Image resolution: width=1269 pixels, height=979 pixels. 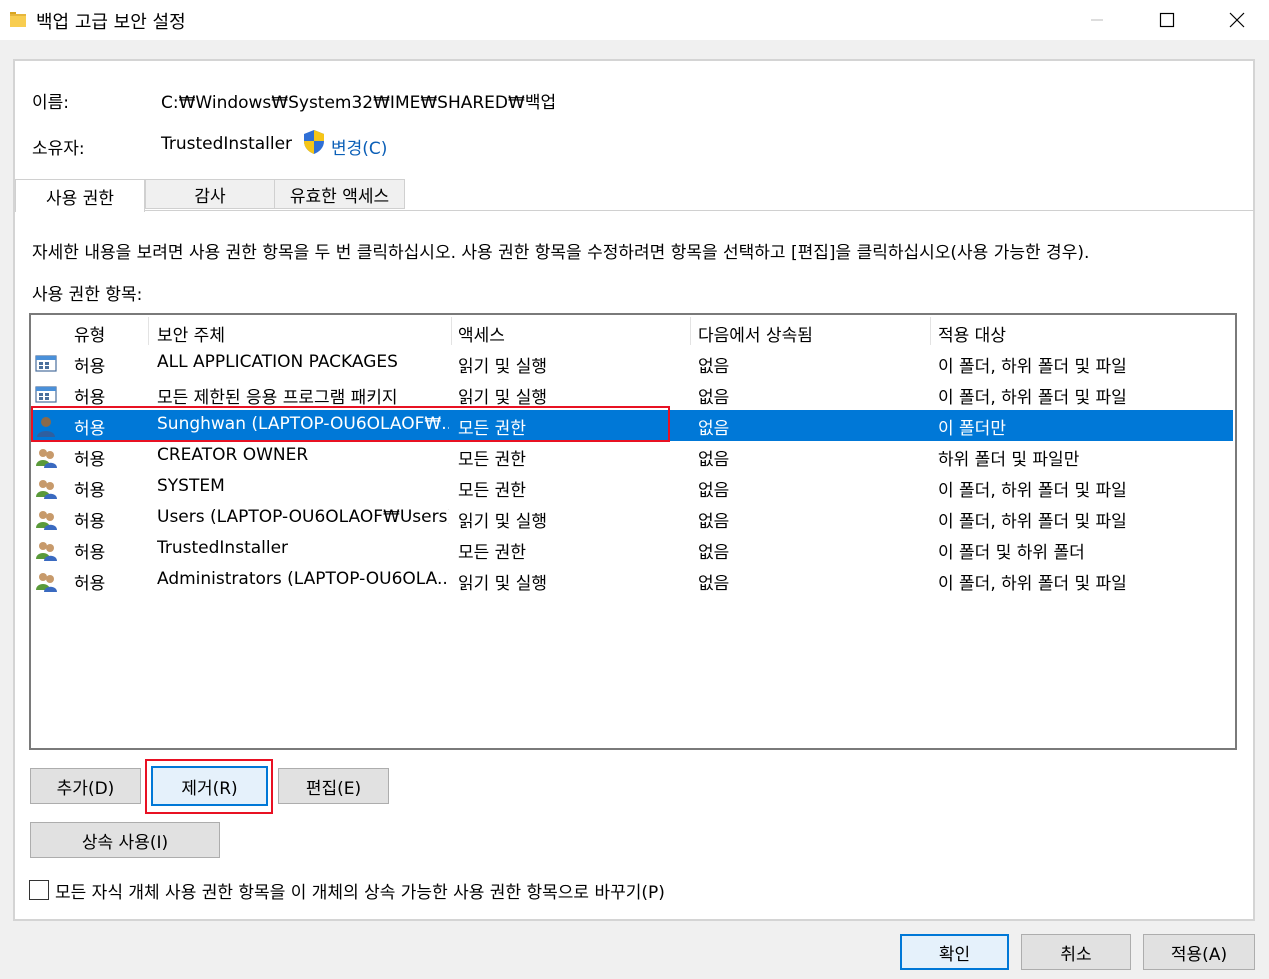 What do you see at coordinates (233, 455) in the screenshot?
I see `cell-principal: CREATOR OWNER` at bounding box center [233, 455].